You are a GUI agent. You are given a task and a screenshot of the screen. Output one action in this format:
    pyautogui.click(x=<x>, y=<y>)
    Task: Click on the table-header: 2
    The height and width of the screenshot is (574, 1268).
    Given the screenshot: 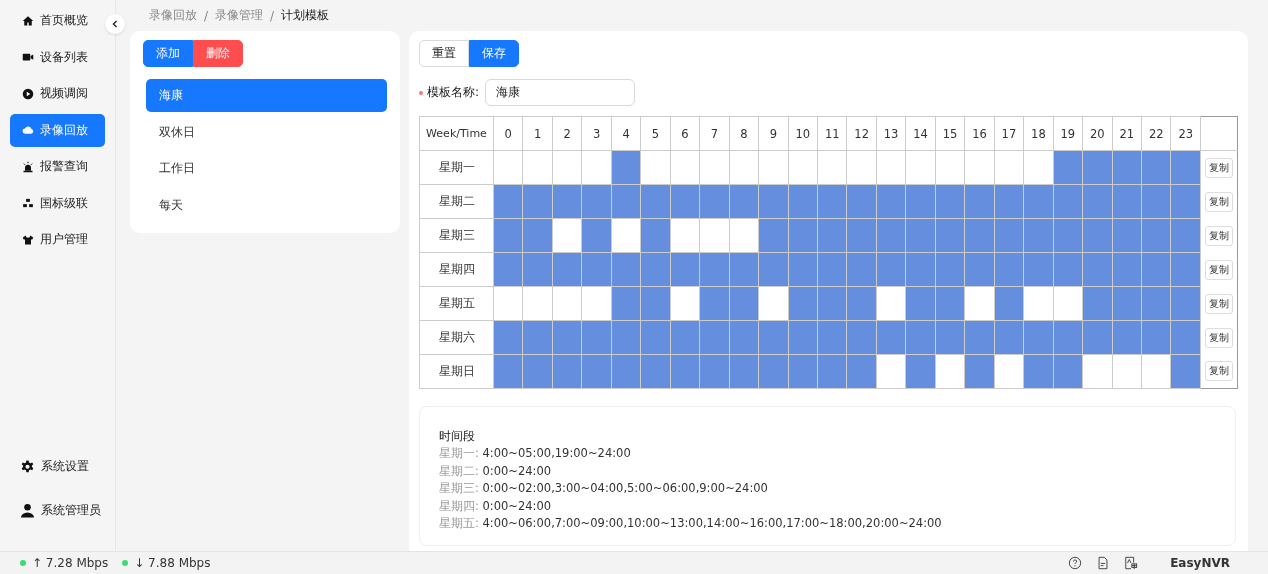 What is the action you would take?
    pyautogui.click(x=567, y=133)
    